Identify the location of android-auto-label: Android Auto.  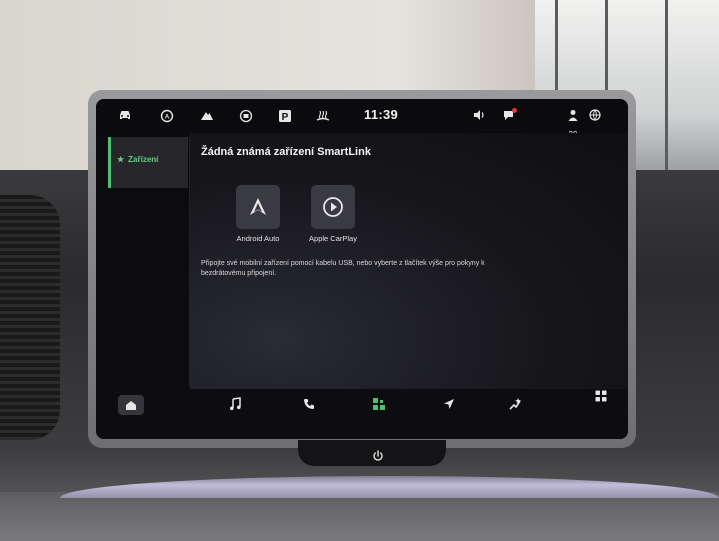
(258, 238).